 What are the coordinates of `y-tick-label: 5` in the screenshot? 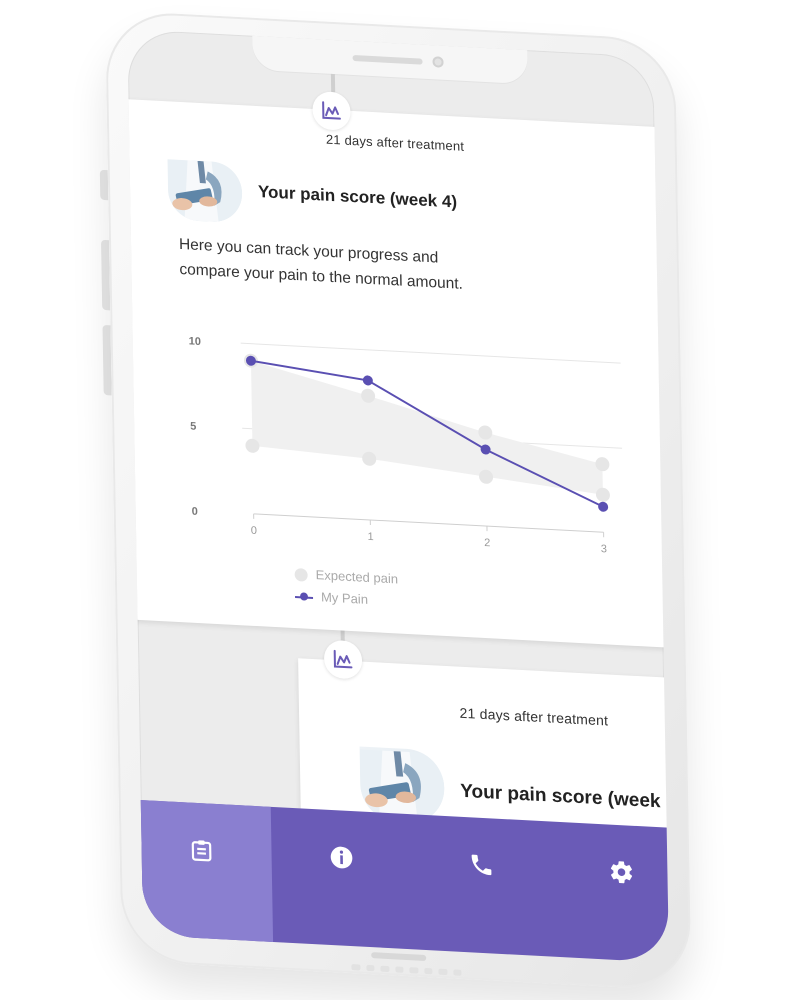 It's located at (193, 427).